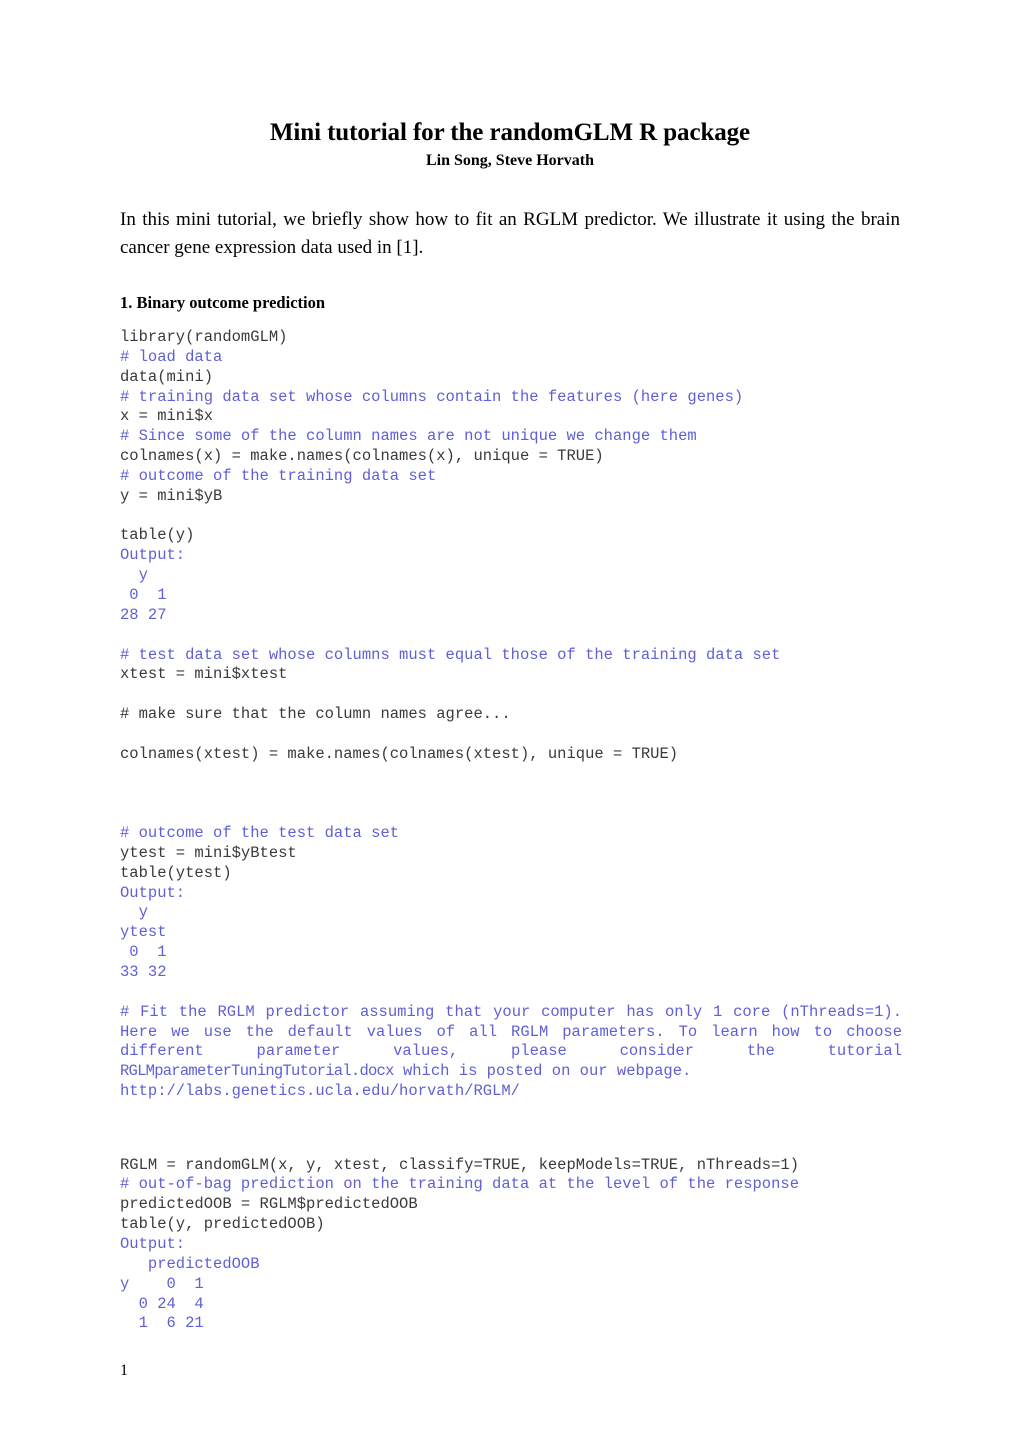 This screenshot has height=1443, width=1020. I want to click on code-line: library(randomGLM), so click(204, 337).